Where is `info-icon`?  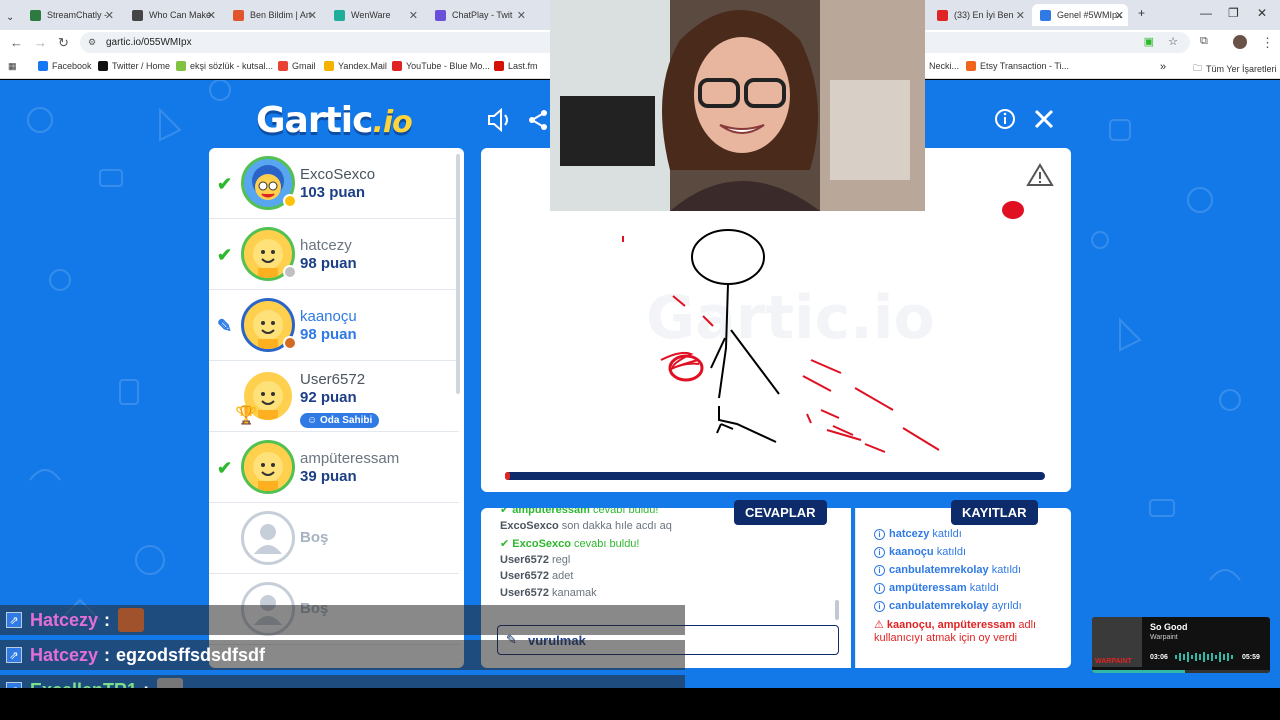
info-icon is located at coordinates (1005, 122).